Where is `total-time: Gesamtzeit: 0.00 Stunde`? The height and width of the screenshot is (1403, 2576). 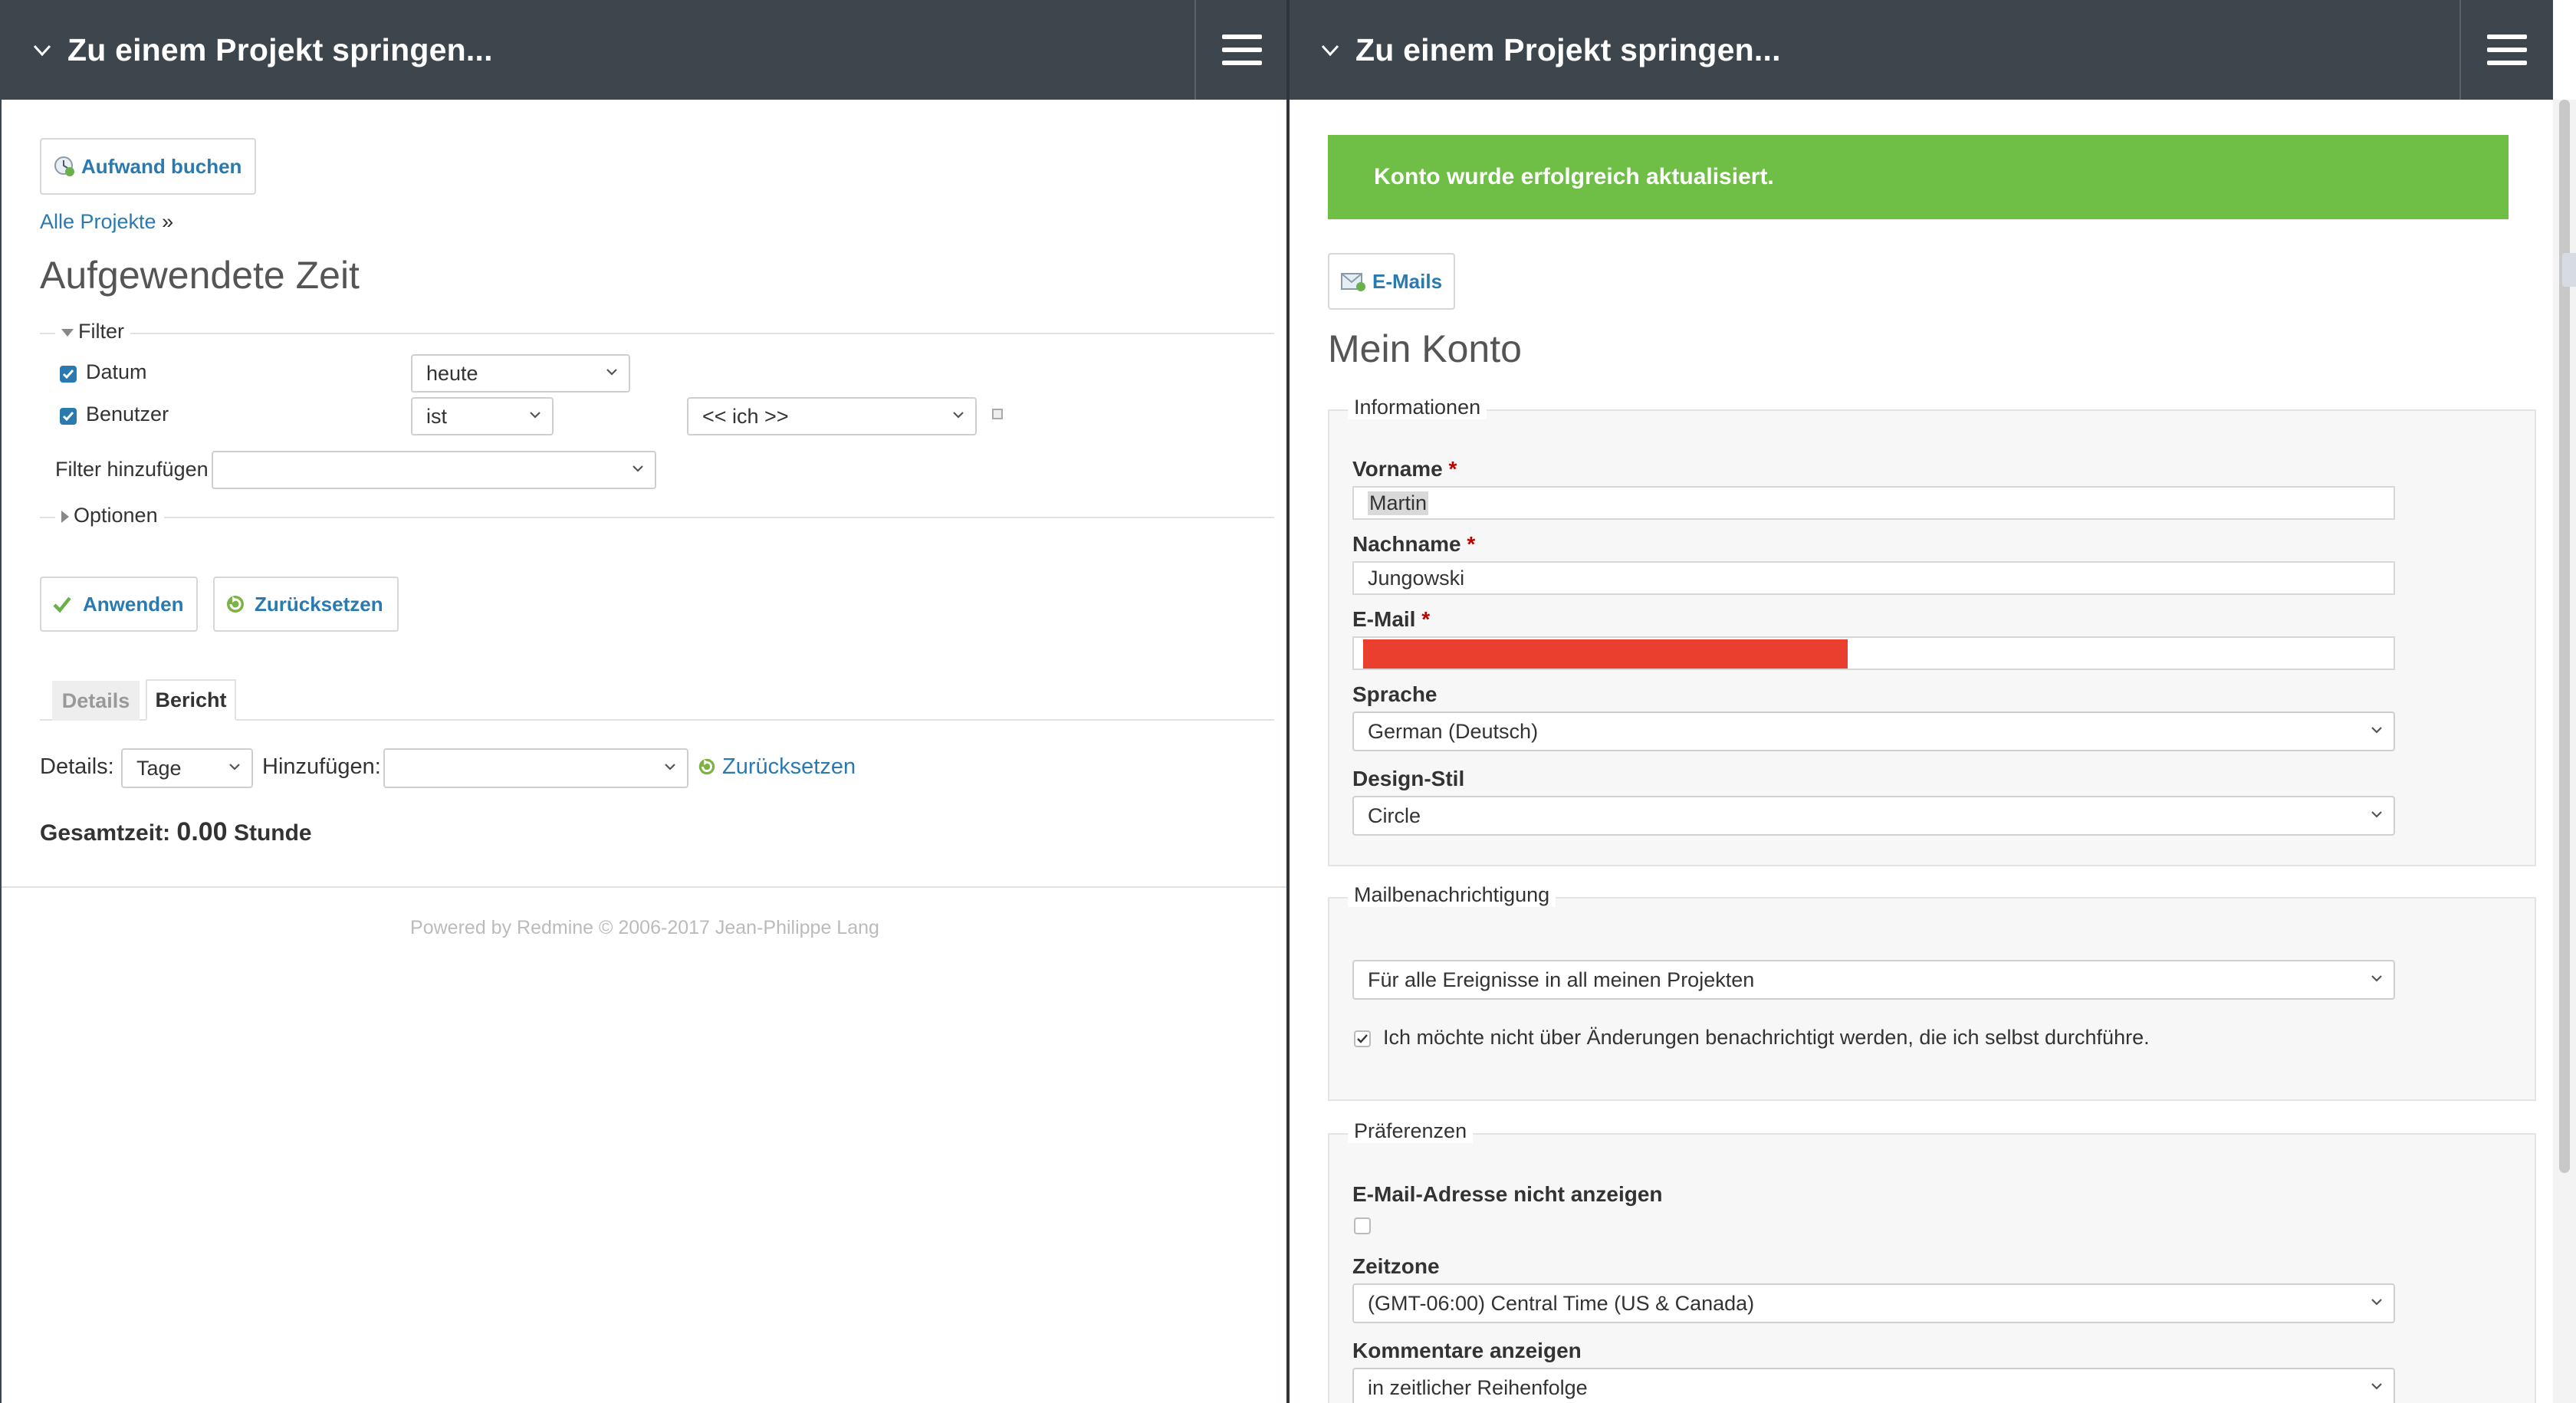
total-time: Gesamtzeit: 0.00 Stunde is located at coordinates (176, 832).